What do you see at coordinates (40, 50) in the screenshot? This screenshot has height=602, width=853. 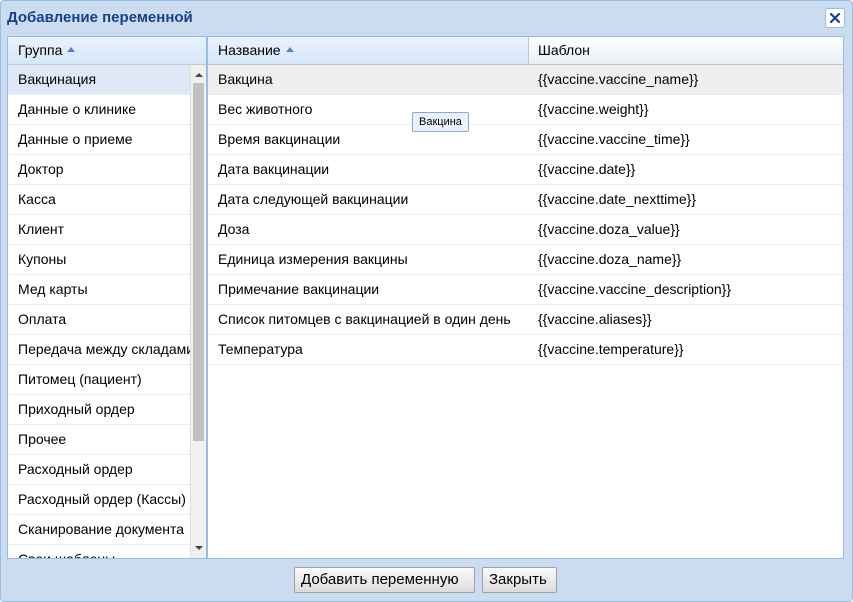 I see `group-column-label: Группа` at bounding box center [40, 50].